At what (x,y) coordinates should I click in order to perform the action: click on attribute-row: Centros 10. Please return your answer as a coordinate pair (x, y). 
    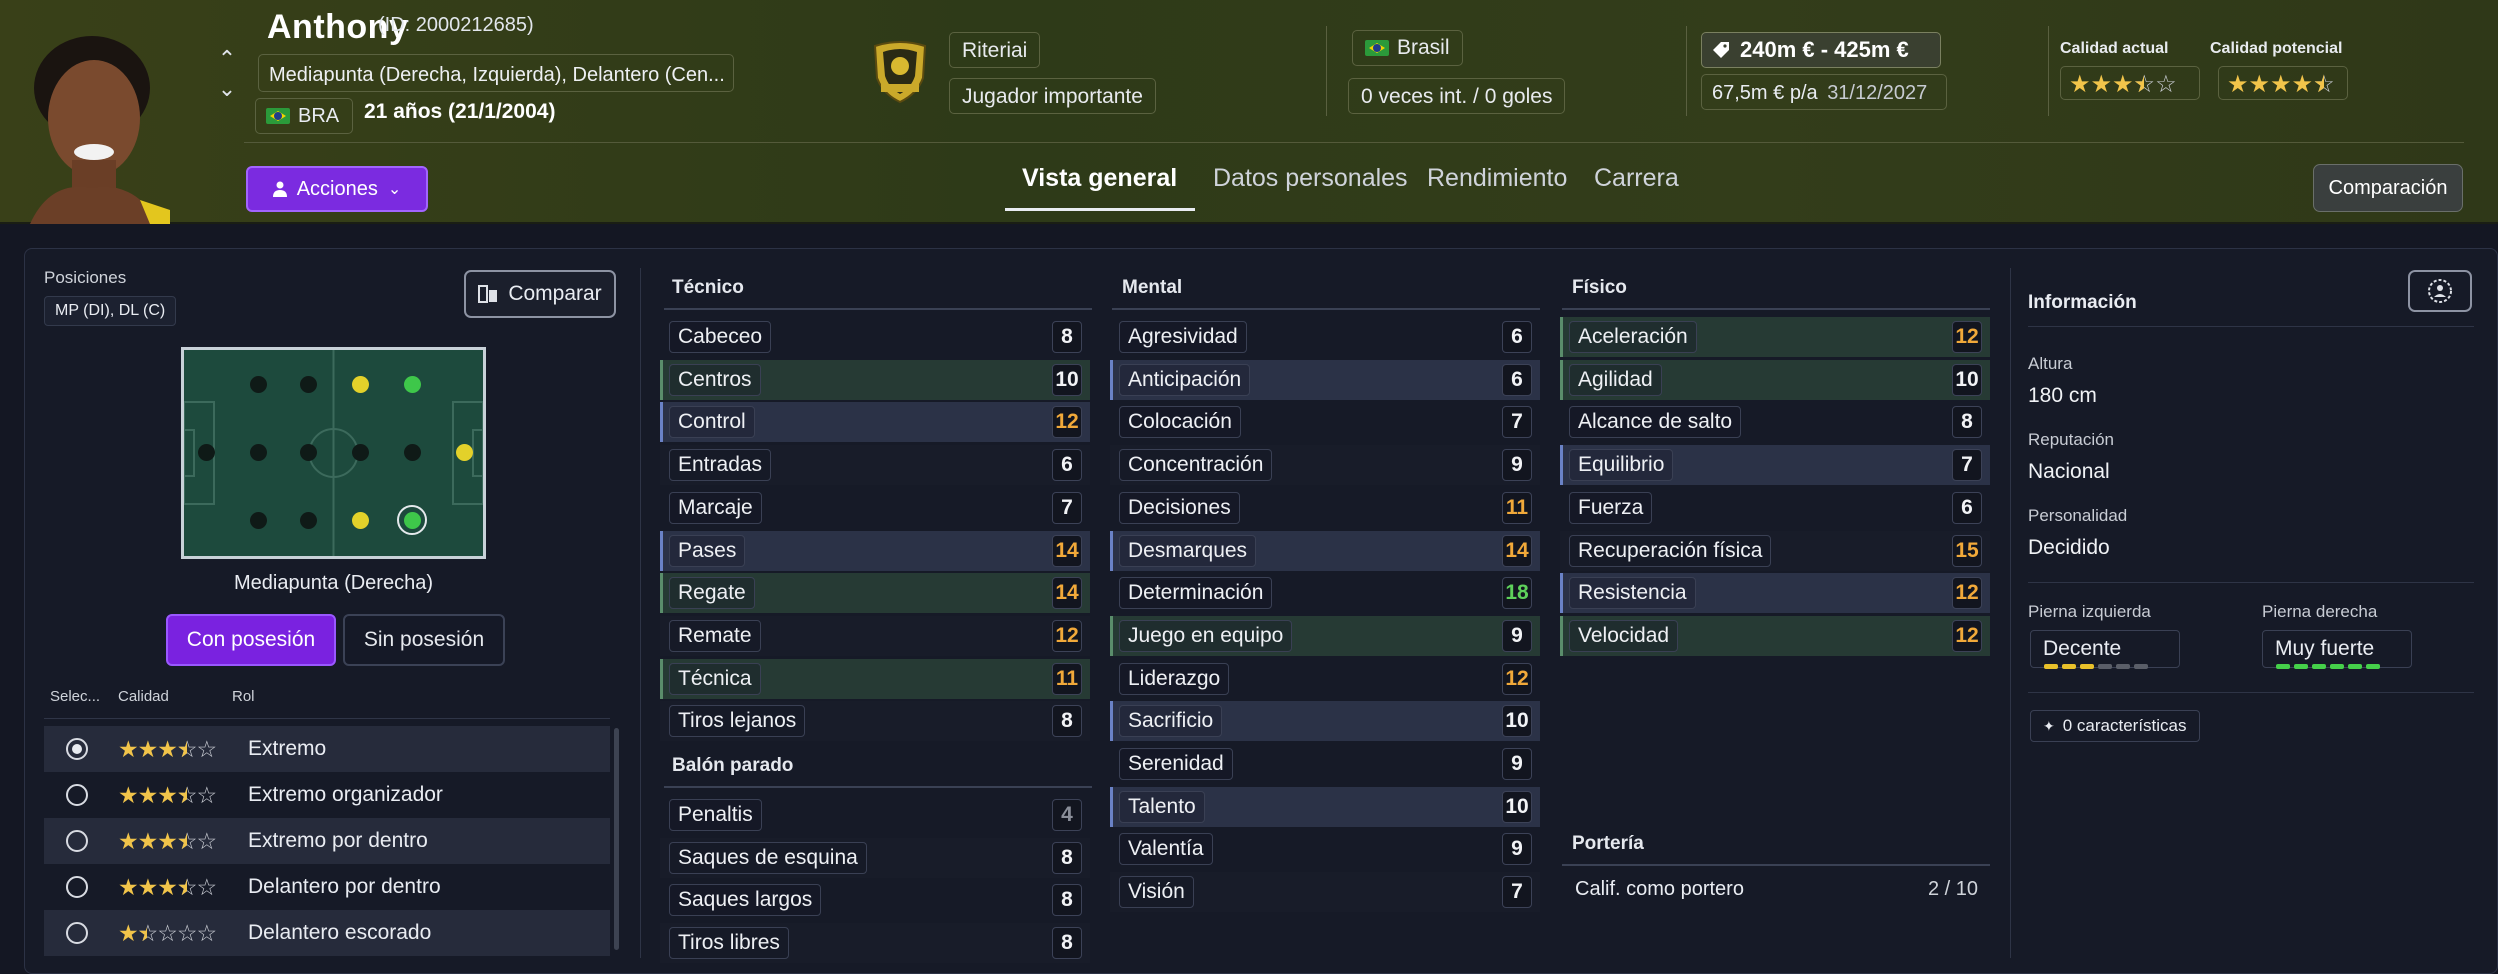
    Looking at the image, I should click on (875, 379).